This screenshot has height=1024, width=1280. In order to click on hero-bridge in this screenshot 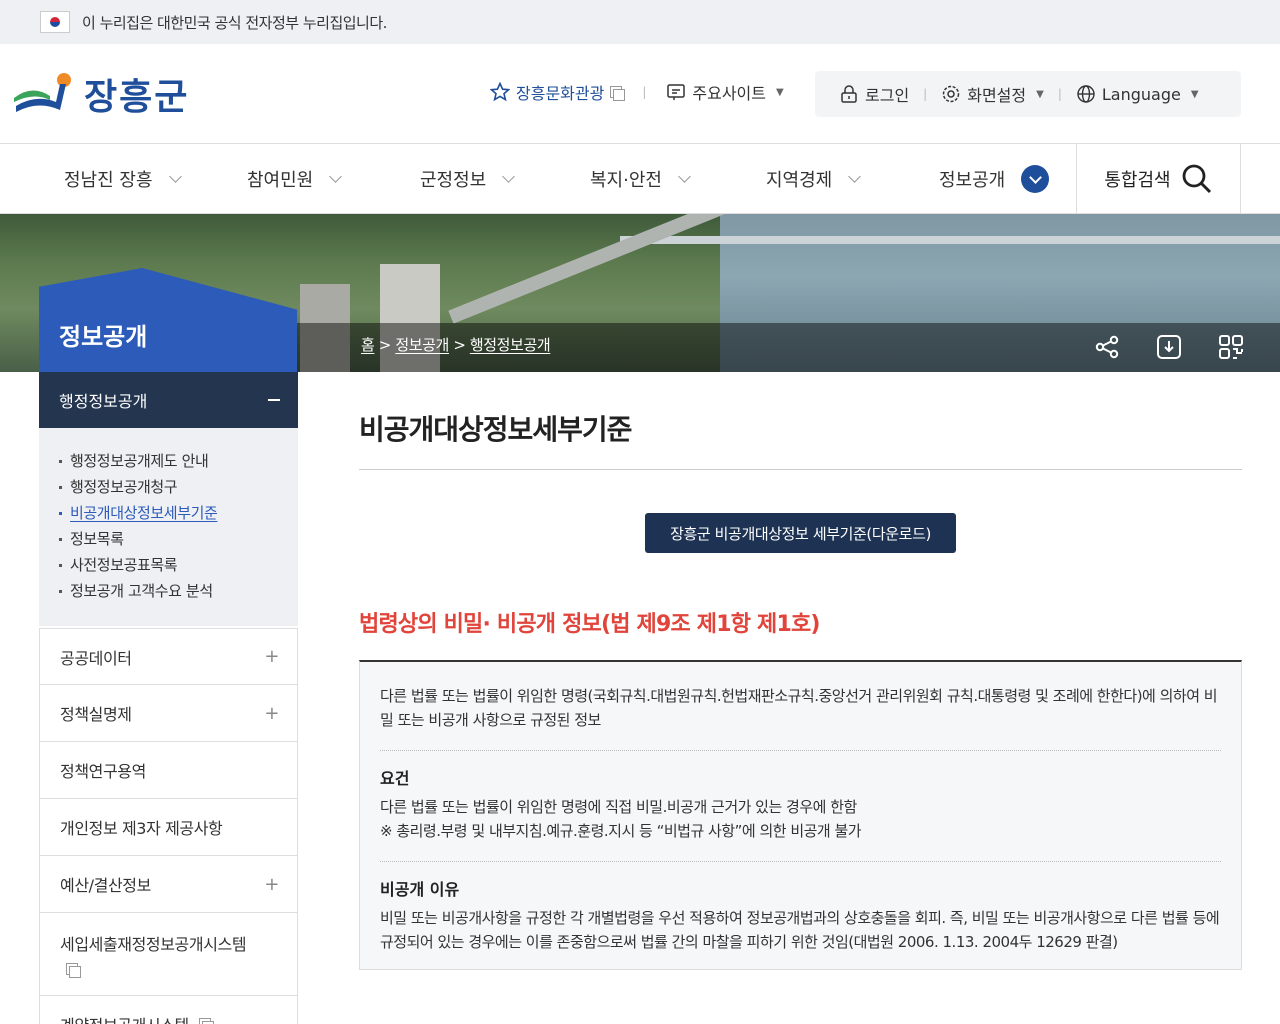, I will do `click(950, 240)`.